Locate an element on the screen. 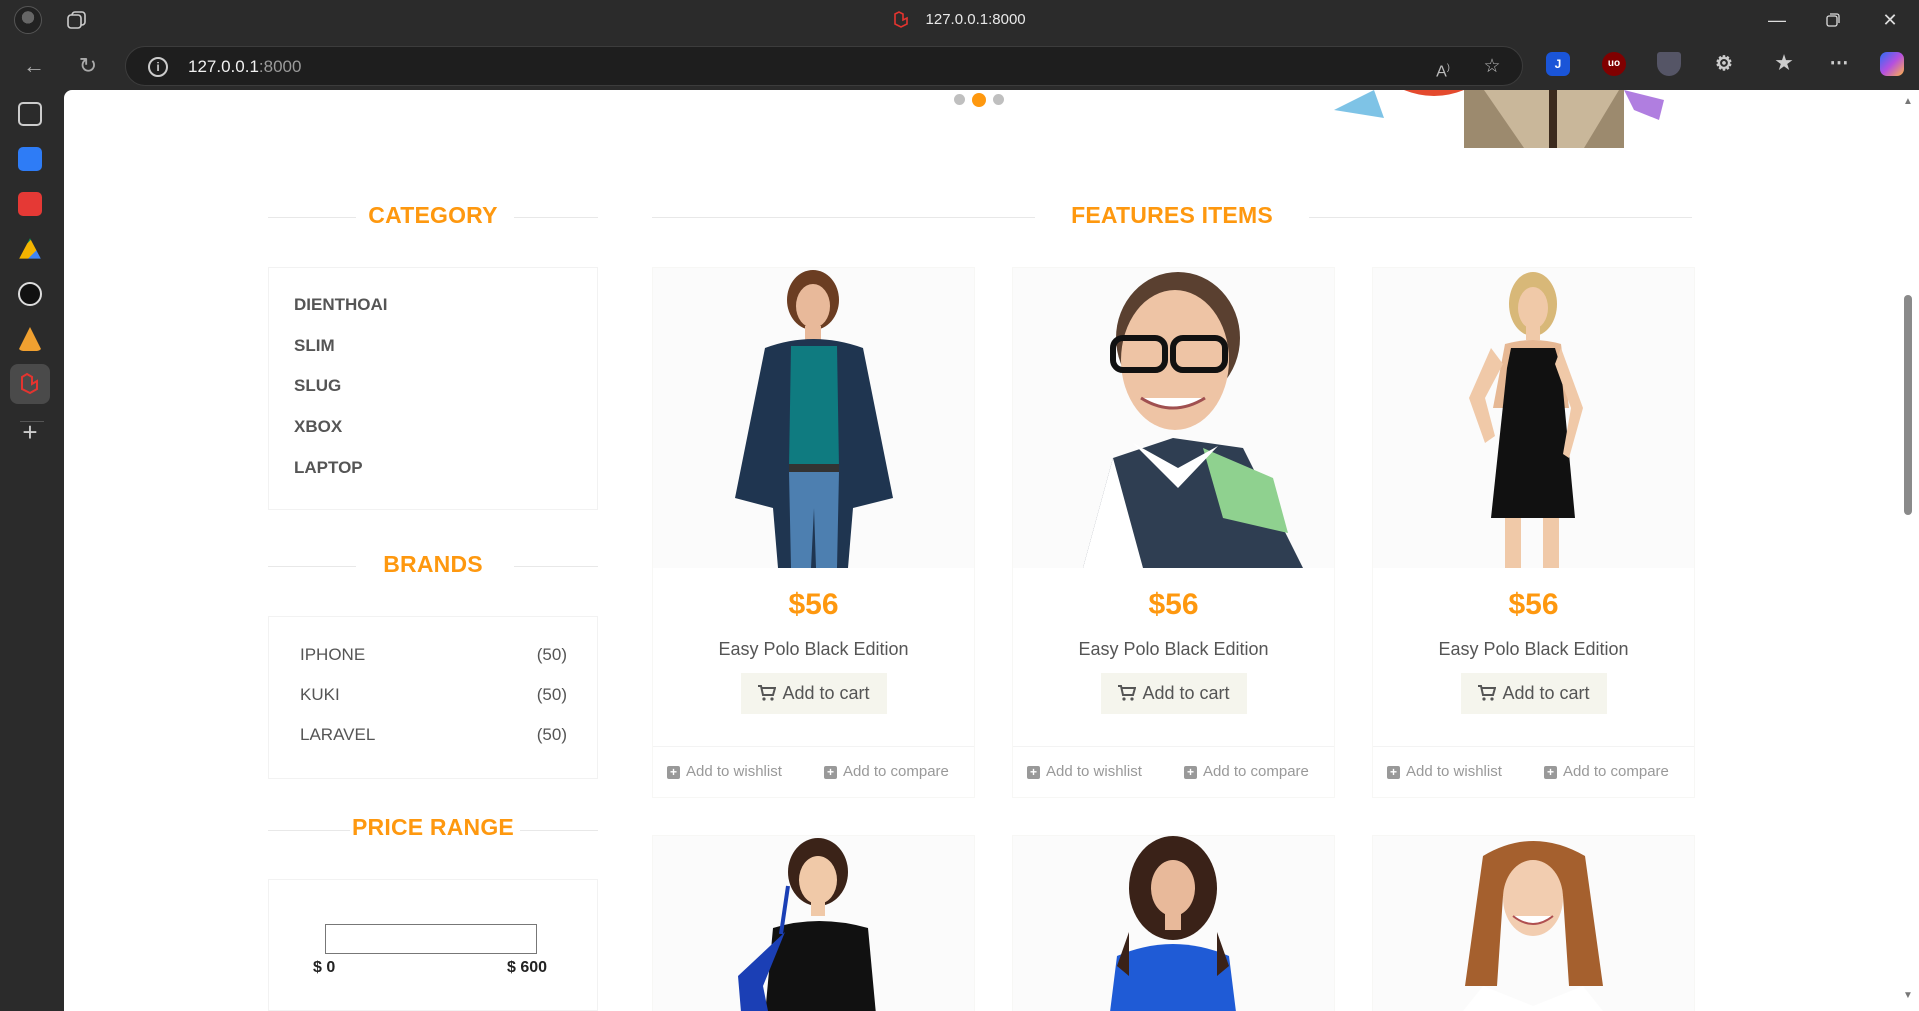 This screenshot has width=1919, height=1011. favorites-icon: ★ is located at coordinates (1784, 64).